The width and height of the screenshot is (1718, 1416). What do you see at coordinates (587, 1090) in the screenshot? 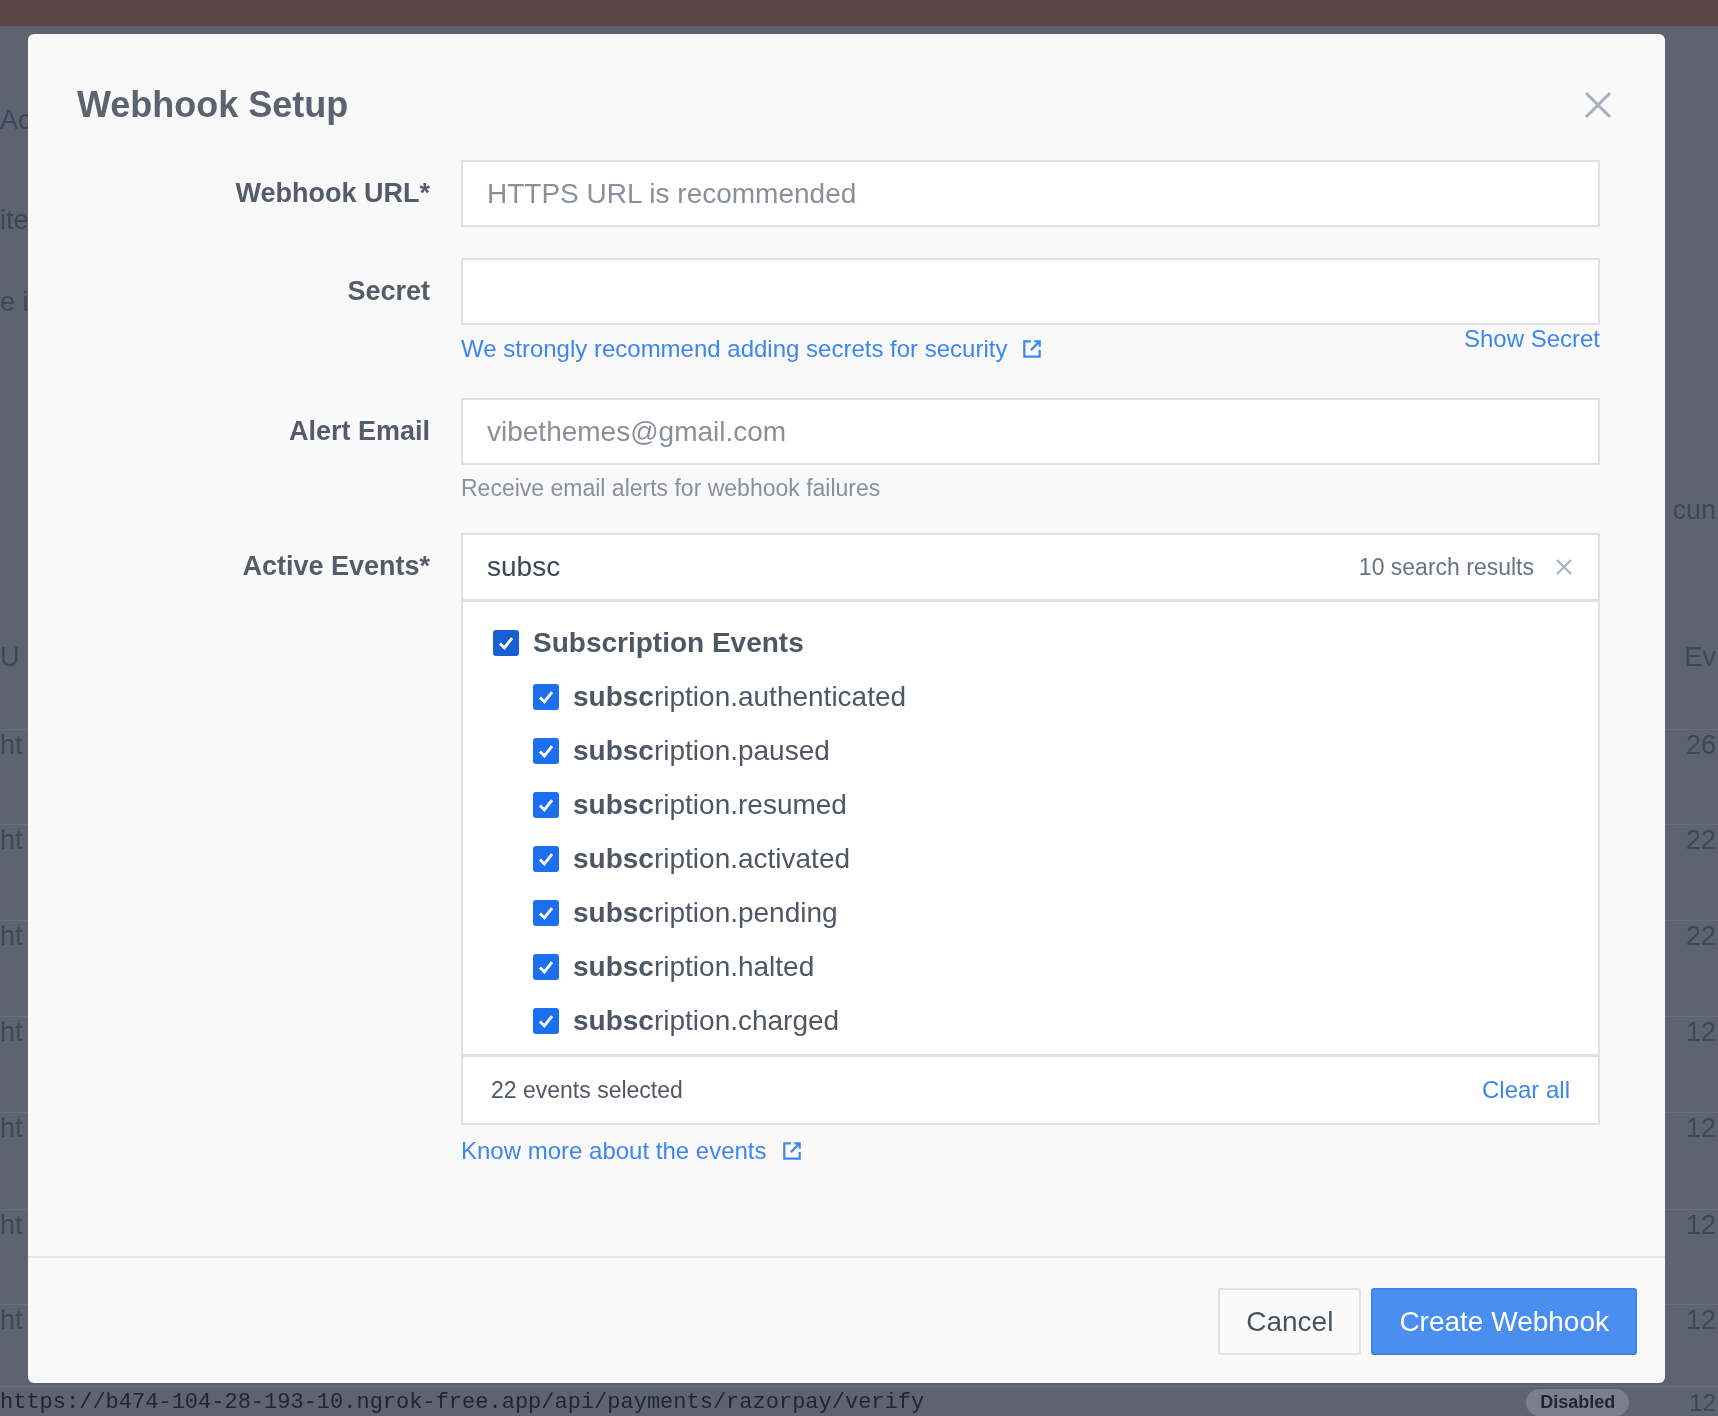
I see `selected-count: 22 events selected` at bounding box center [587, 1090].